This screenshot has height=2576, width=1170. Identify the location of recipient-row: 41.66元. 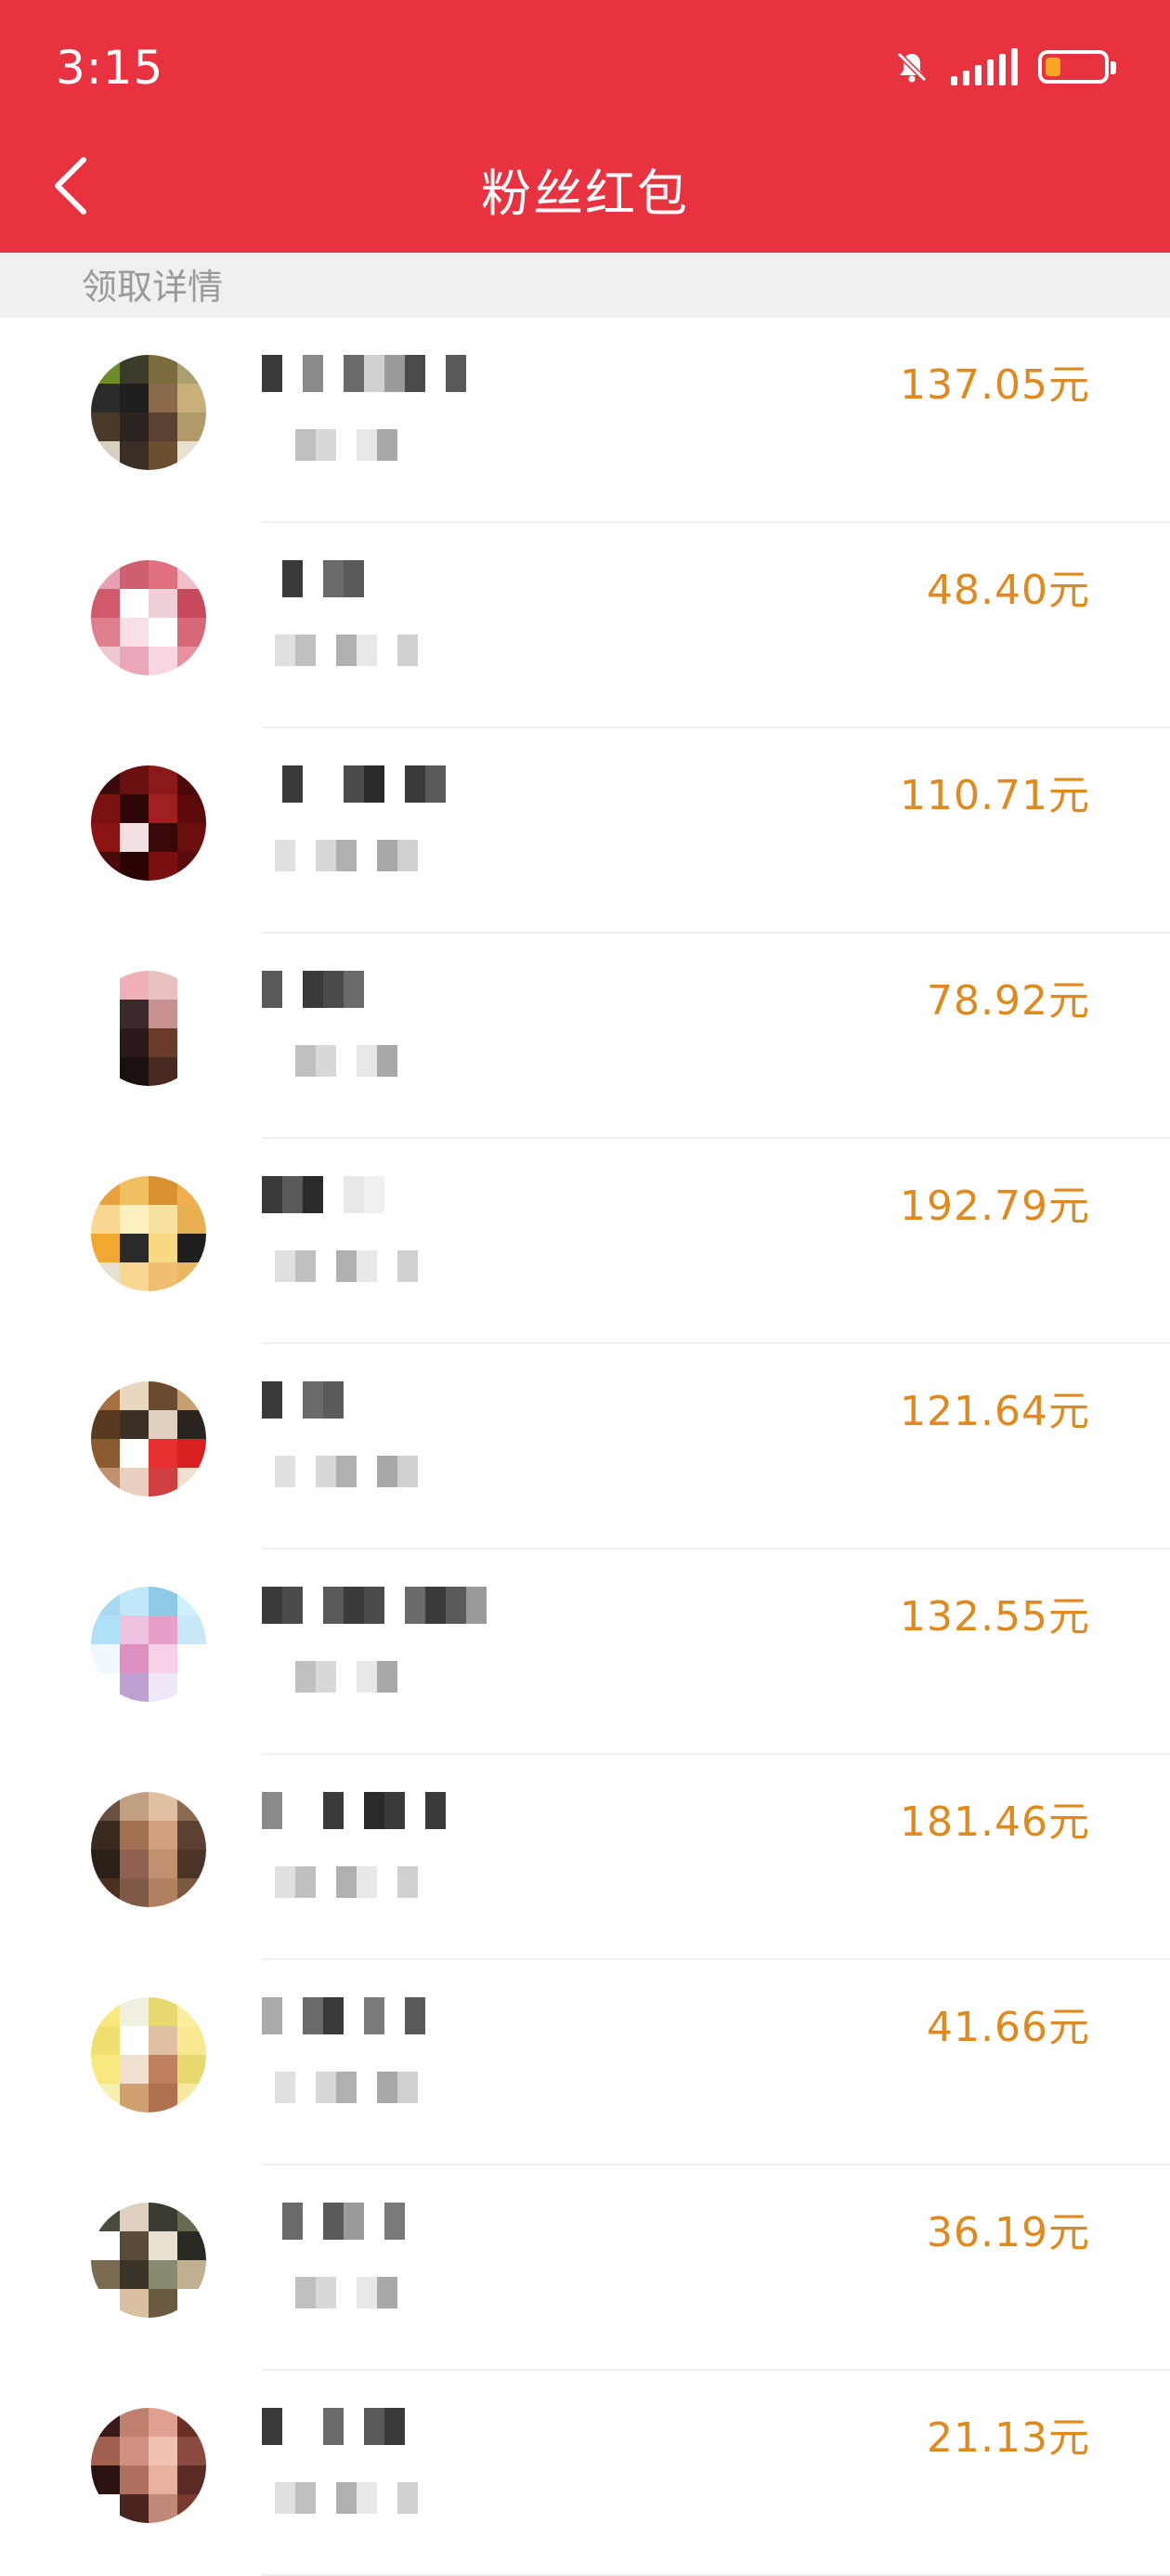
(585, 2062).